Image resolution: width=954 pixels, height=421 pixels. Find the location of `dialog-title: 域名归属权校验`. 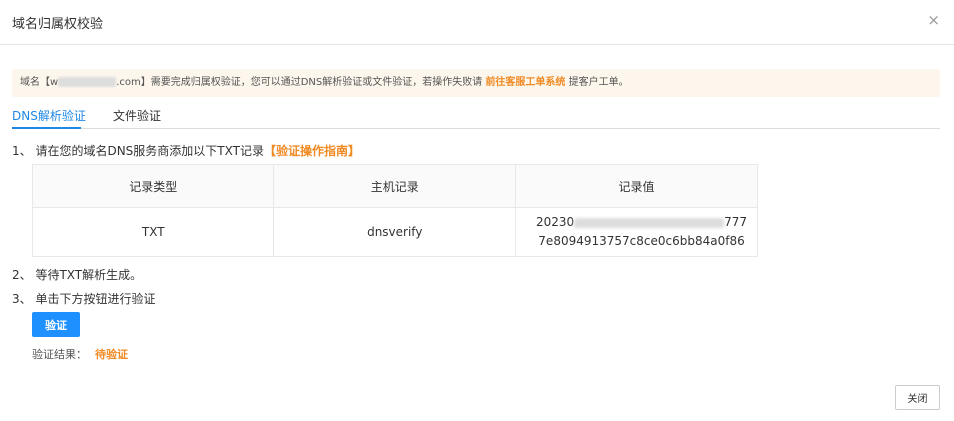

dialog-title: 域名归属权校验 is located at coordinates (58, 24).